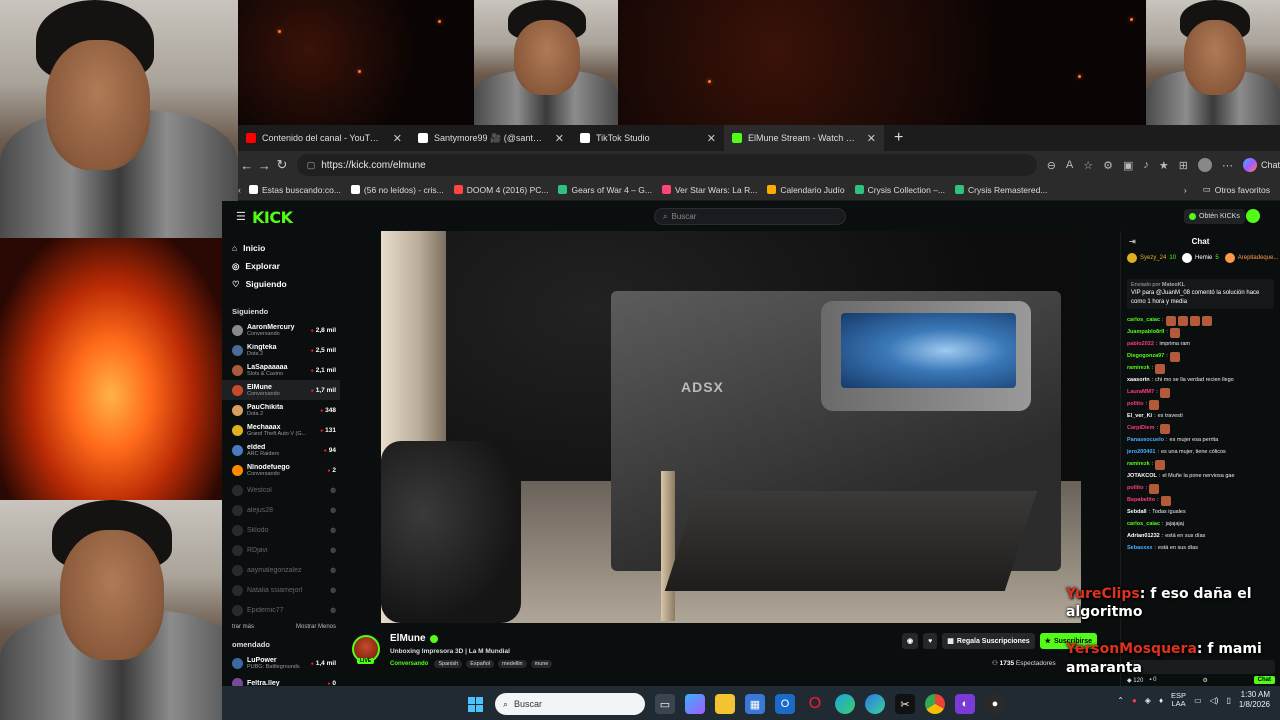 This screenshot has width=1280, height=720. Describe the element at coordinates (281, 570) in the screenshot. I see `sidebar-channel: aaymalegonzalez ◍` at that location.